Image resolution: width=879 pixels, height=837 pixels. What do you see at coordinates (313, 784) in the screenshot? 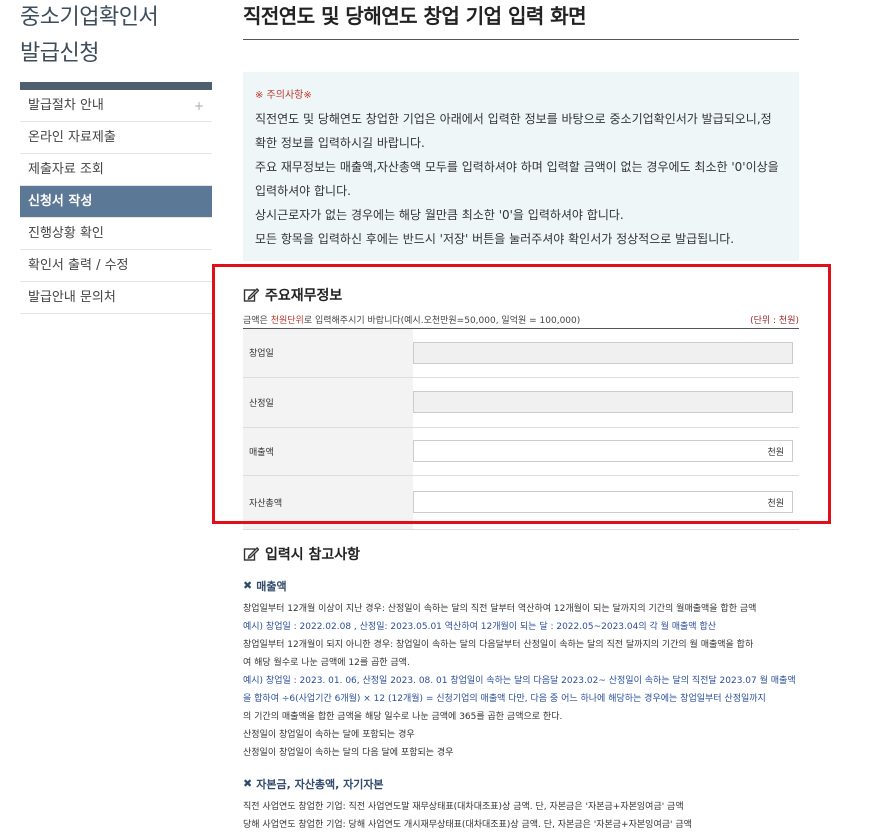
I see `capital-ref-title: ✖ 자본금, 자산총액, 자기자본` at bounding box center [313, 784].